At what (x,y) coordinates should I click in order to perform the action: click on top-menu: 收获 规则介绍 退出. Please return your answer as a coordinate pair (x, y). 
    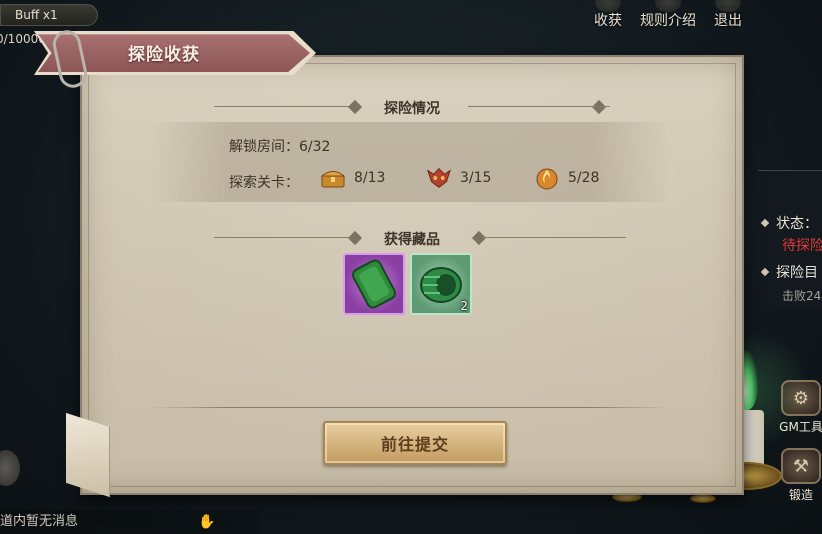
    Looking at the image, I should click on (668, 17).